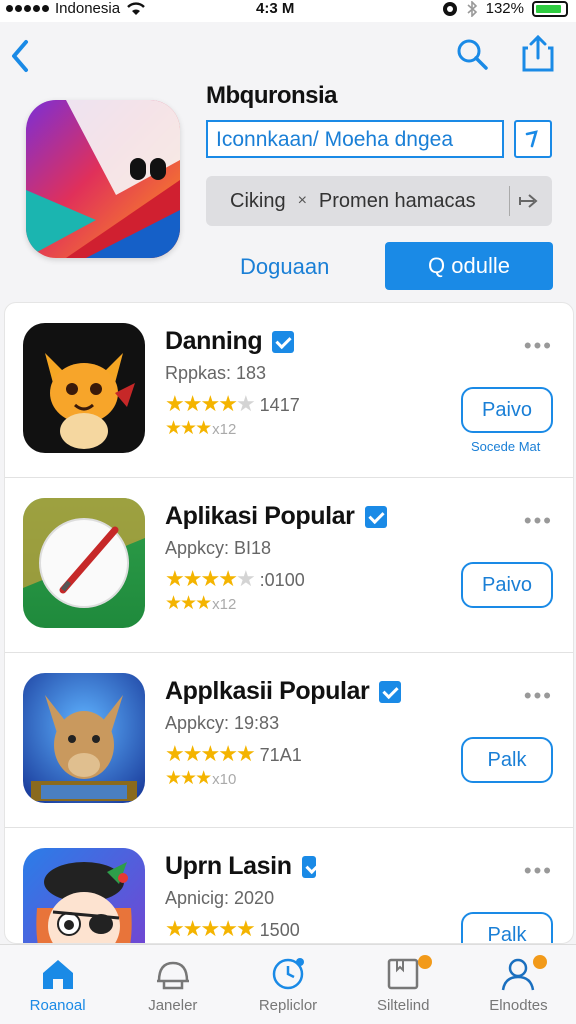 Image resolution: width=576 pixels, height=1024 pixels. What do you see at coordinates (472, 54) in the screenshot?
I see `search-icon` at bounding box center [472, 54].